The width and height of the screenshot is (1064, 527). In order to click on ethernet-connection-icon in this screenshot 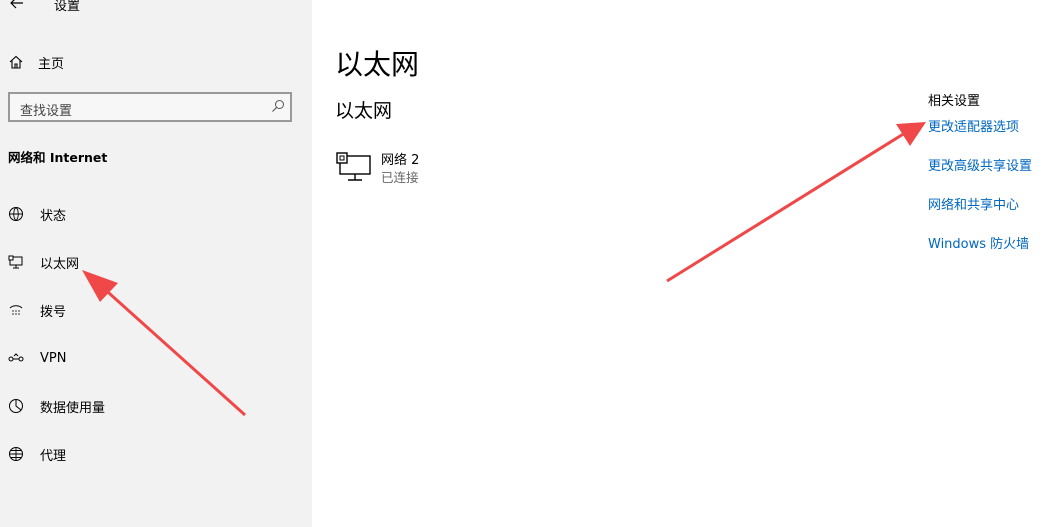, I will do `click(353, 166)`.